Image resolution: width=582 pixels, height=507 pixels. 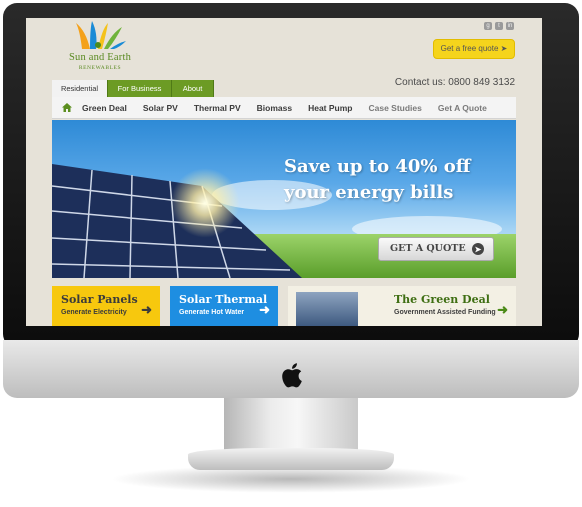 What do you see at coordinates (428, 248) in the screenshot?
I see `hero-get-quote-label: GET A QUOTE` at bounding box center [428, 248].